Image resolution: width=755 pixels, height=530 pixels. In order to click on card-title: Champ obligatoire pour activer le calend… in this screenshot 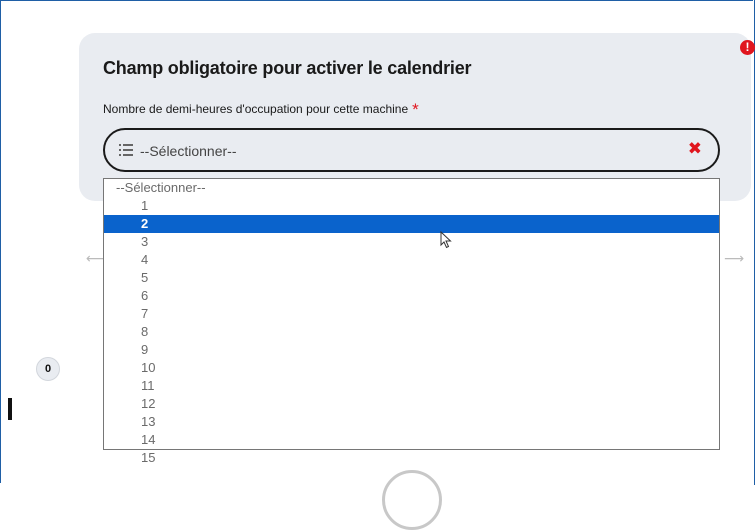, I will do `click(287, 68)`.